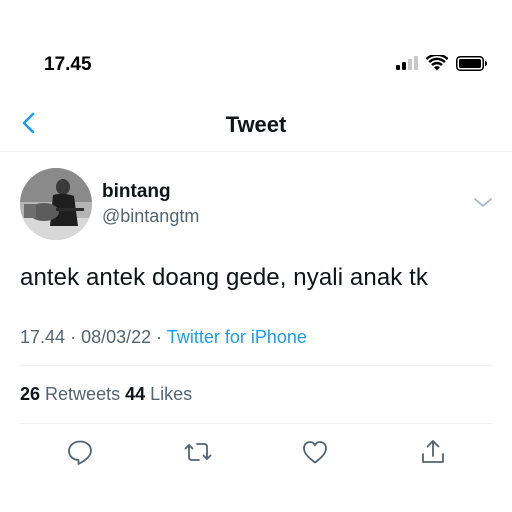 This screenshot has height=512, width=512. Describe the element at coordinates (135, 394) in the screenshot. I see `likes-count: 44` at that location.